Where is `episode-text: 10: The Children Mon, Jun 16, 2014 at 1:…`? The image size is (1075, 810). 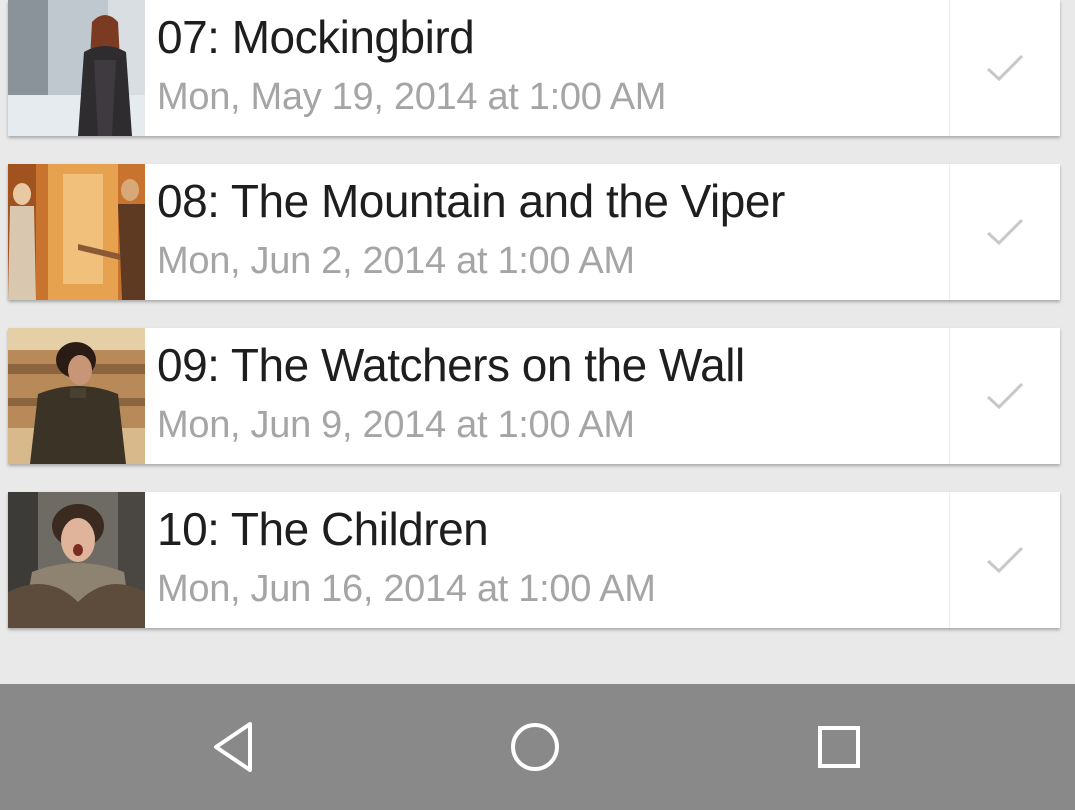 episode-text: 10: The Children Mon, Jun 16, 2014 at 1:… is located at coordinates (547, 560).